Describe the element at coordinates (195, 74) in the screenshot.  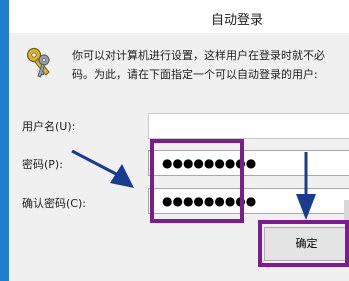
I see `description-line-2: 码。为此，请在下面指定一个可以自动登录的用户:` at that location.